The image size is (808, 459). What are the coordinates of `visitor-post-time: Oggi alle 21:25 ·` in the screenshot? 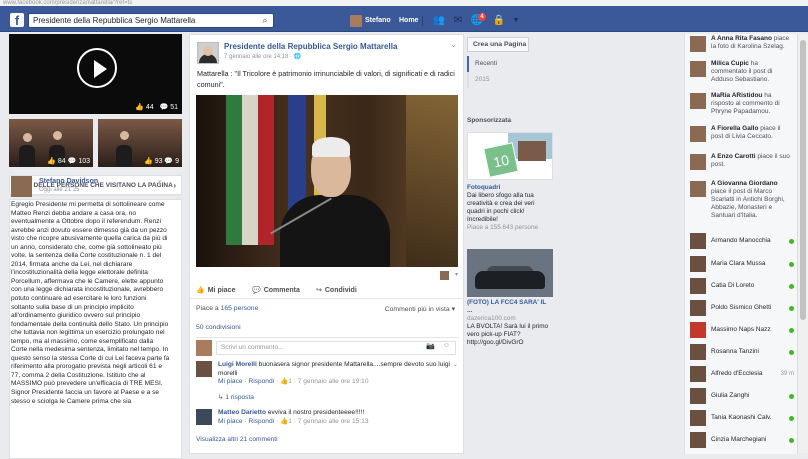 It's located at (61, 190).